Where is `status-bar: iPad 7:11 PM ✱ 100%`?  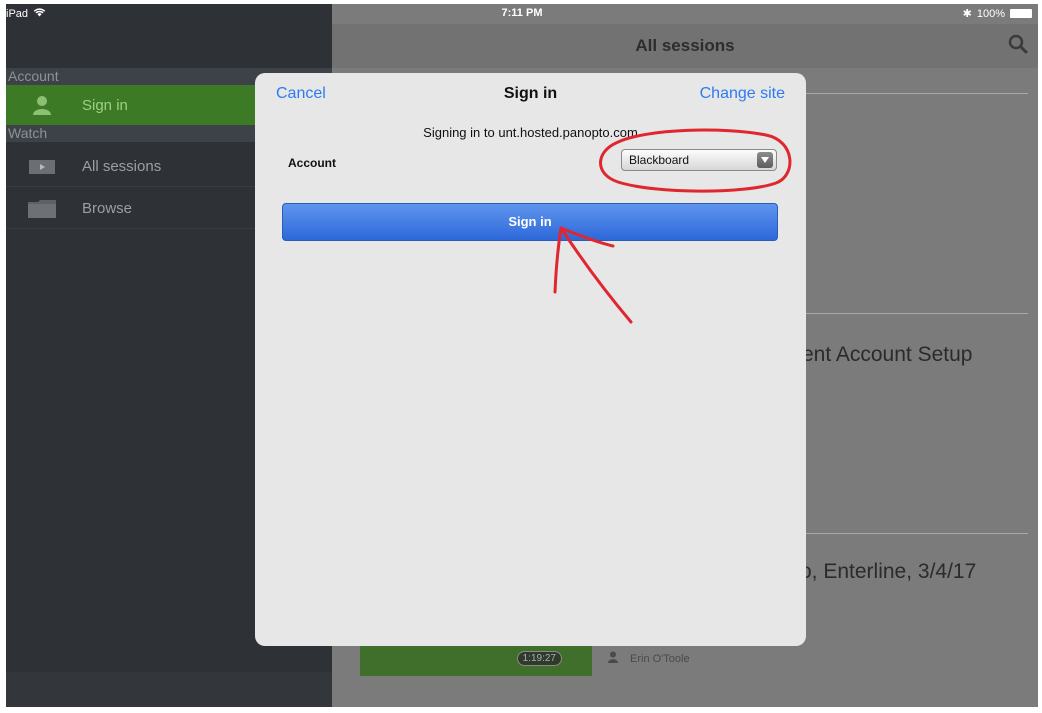
status-bar: iPad 7:11 PM ✱ 100% is located at coordinates (522, 14).